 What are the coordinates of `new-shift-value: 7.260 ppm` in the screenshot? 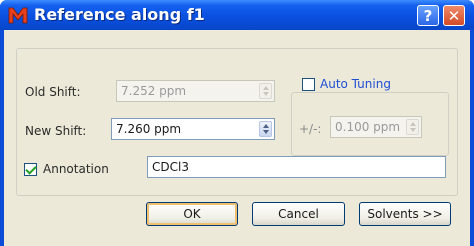 It's located at (148, 129).